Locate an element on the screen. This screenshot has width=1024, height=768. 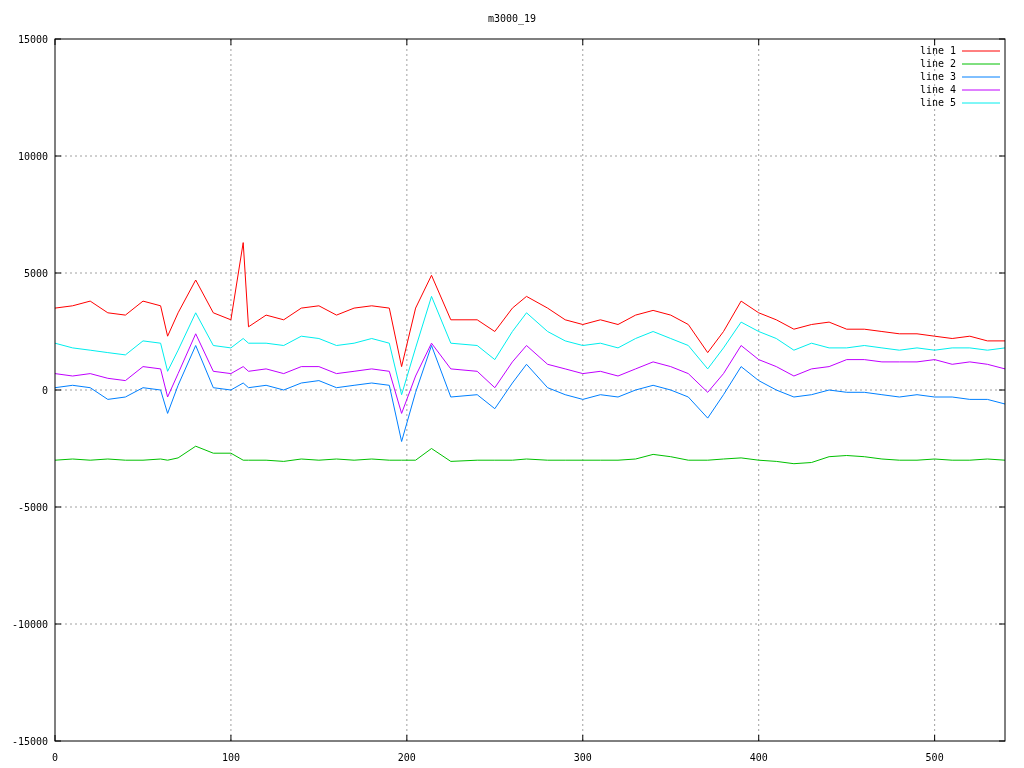
legend-label: line 3 is located at coordinates (937, 76).